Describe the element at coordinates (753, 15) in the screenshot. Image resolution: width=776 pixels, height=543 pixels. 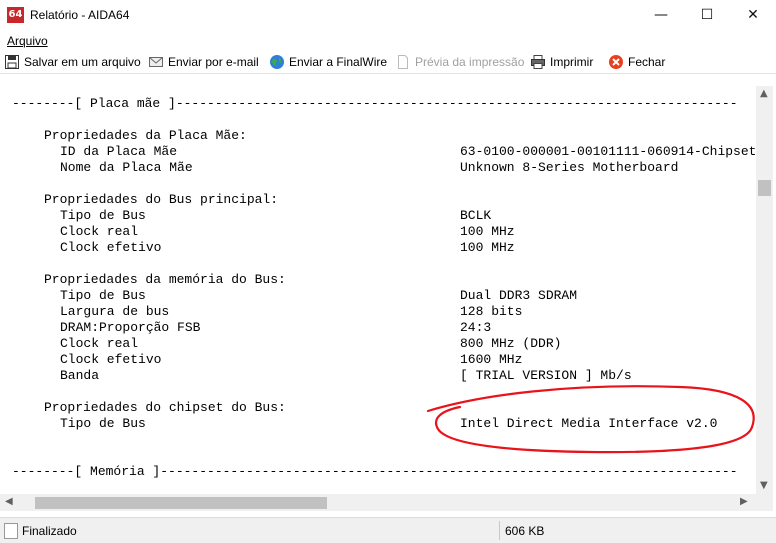
I see `close-window-button: ✕` at that location.